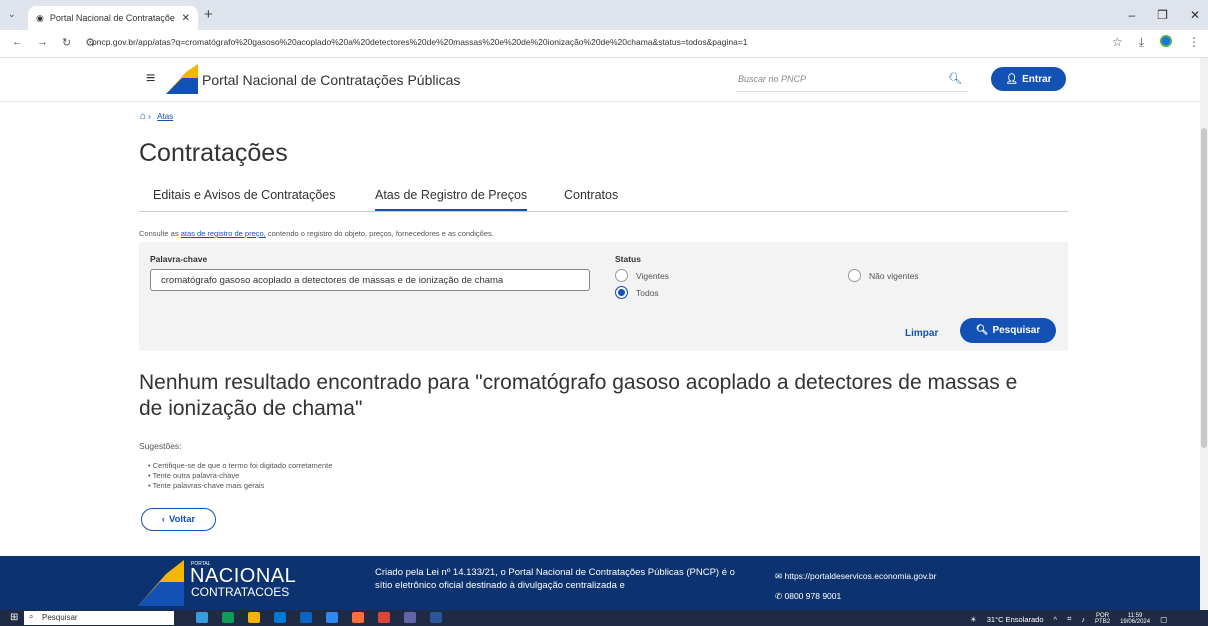  What do you see at coordinates (628, 259) in the screenshot?
I see `status-label: Status` at bounding box center [628, 259].